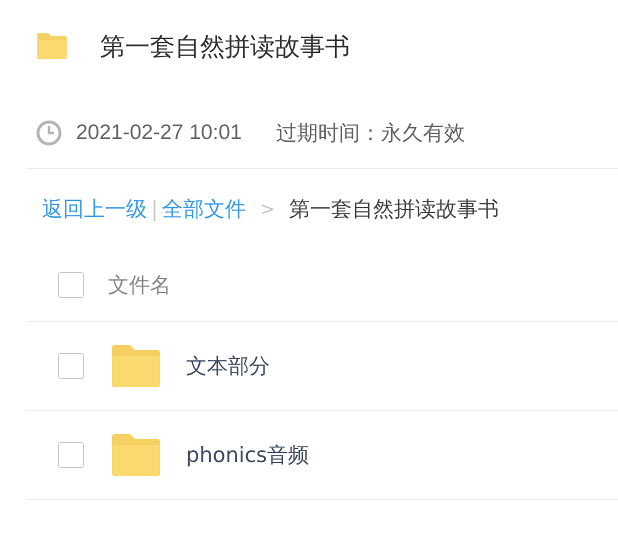  Describe the element at coordinates (394, 209) in the screenshot. I see `current-folder: 第一套自然拼读故事书` at that location.